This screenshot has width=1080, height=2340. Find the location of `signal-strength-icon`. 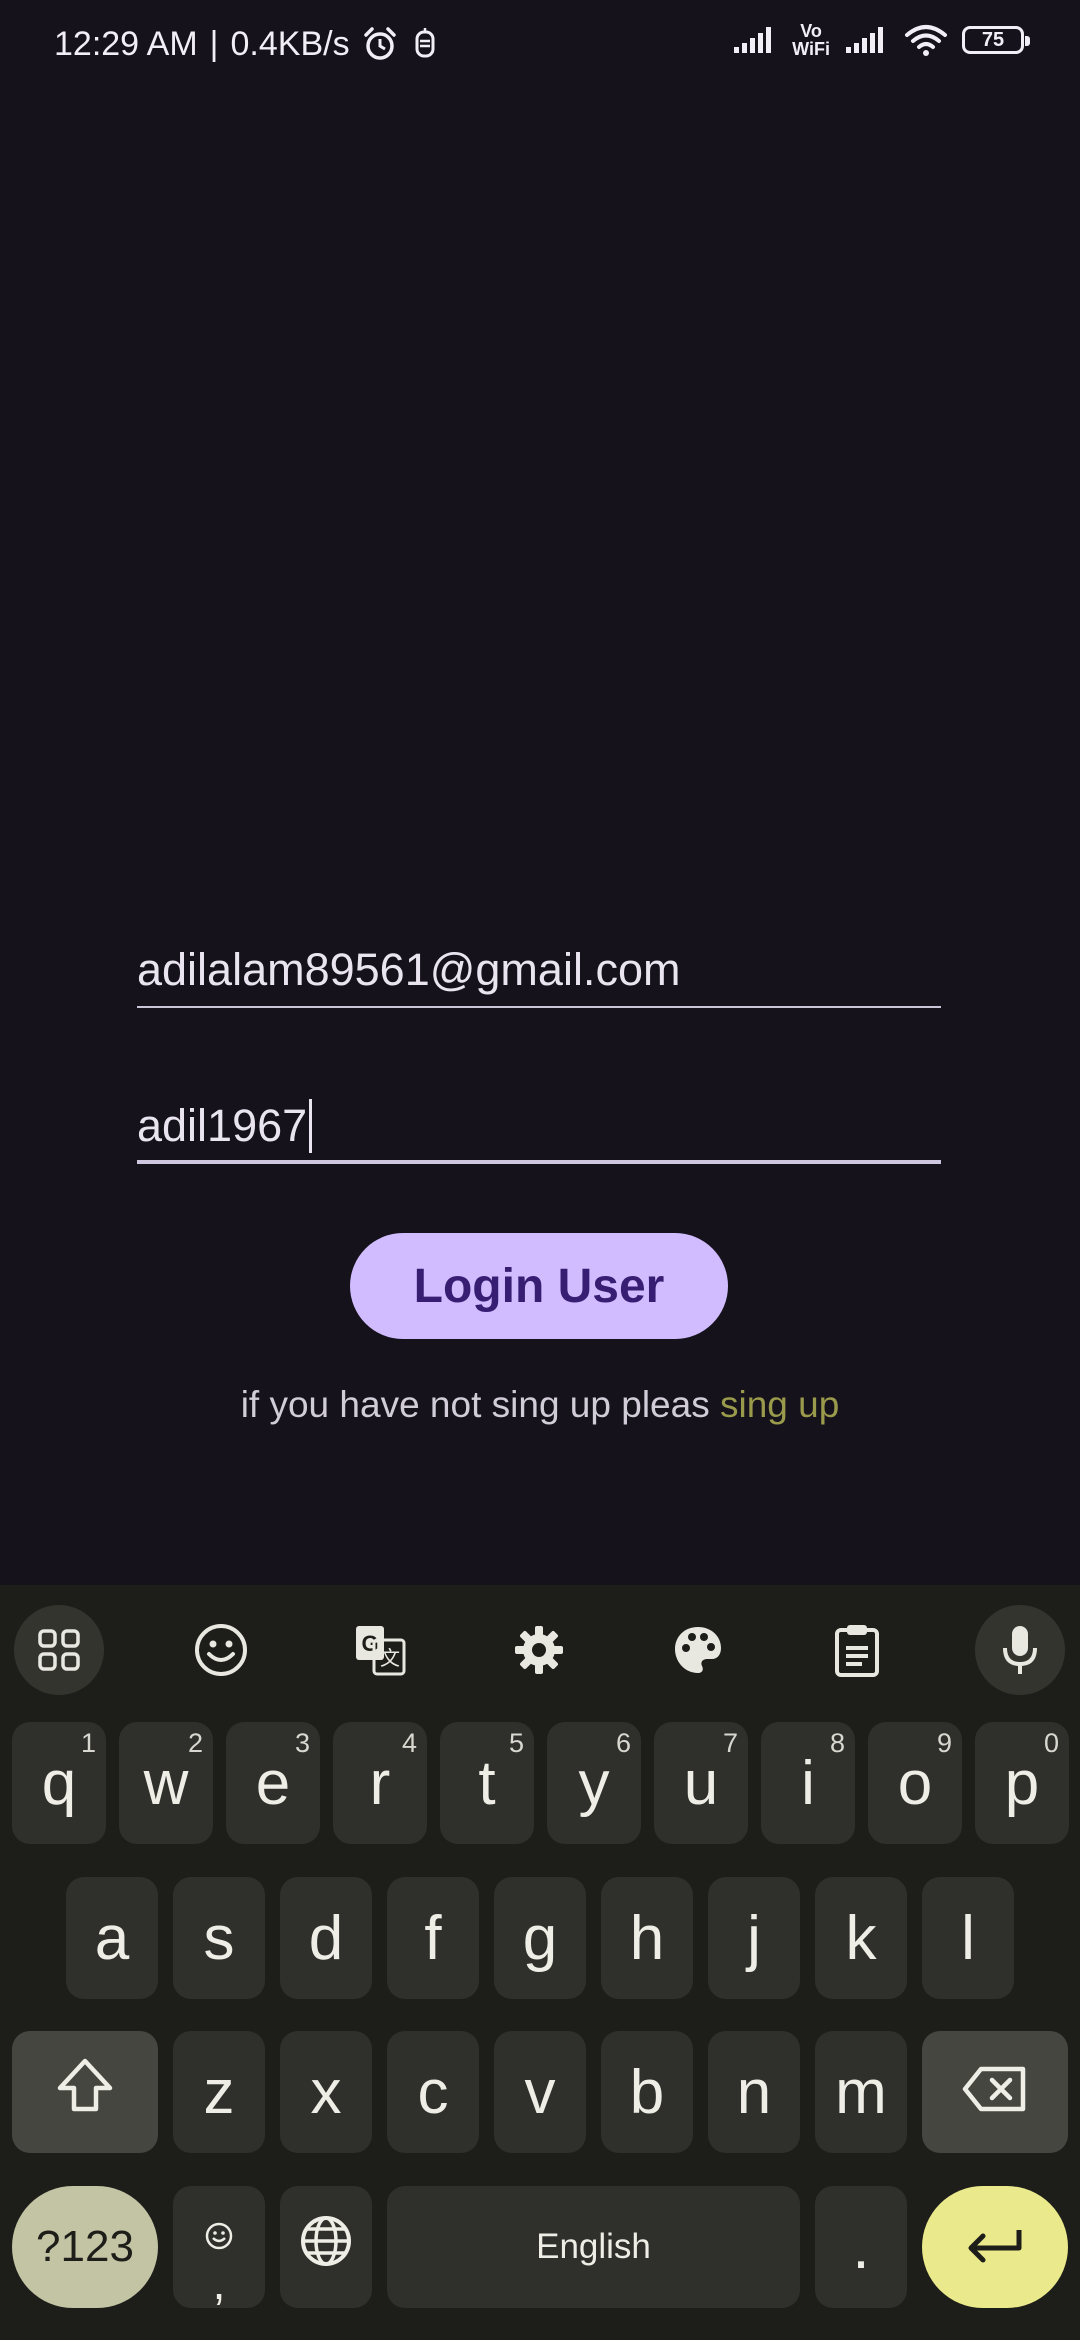

signal-strength-icon is located at coordinates (755, 40).